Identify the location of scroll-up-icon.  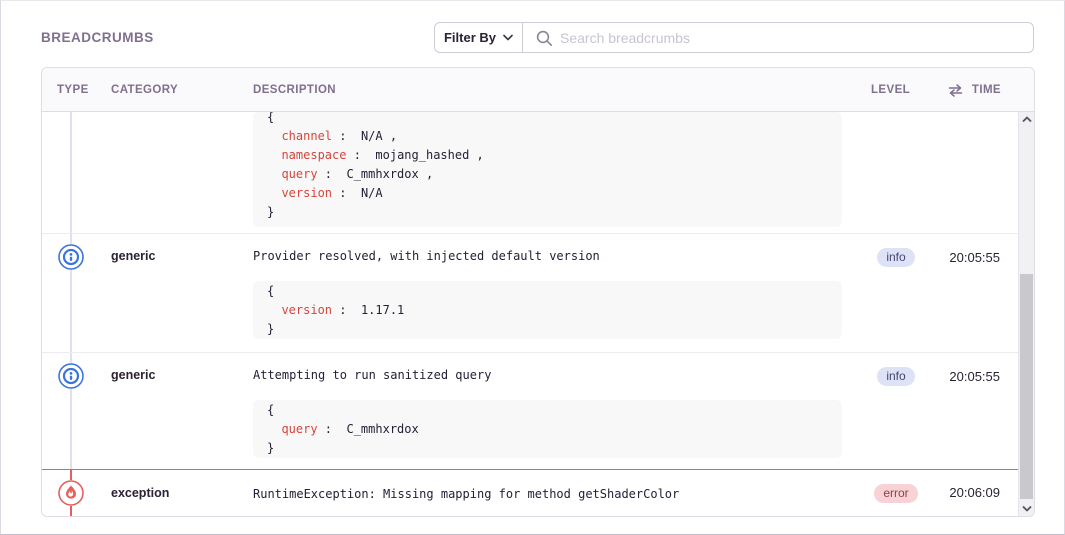
(1027, 119).